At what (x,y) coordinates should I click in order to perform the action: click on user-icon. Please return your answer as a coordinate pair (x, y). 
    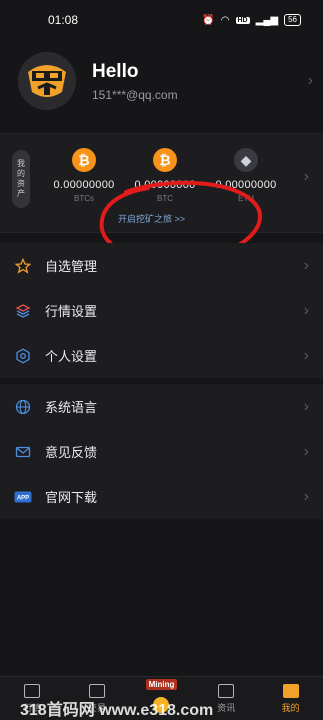
    Looking at the image, I should click on (290, 690).